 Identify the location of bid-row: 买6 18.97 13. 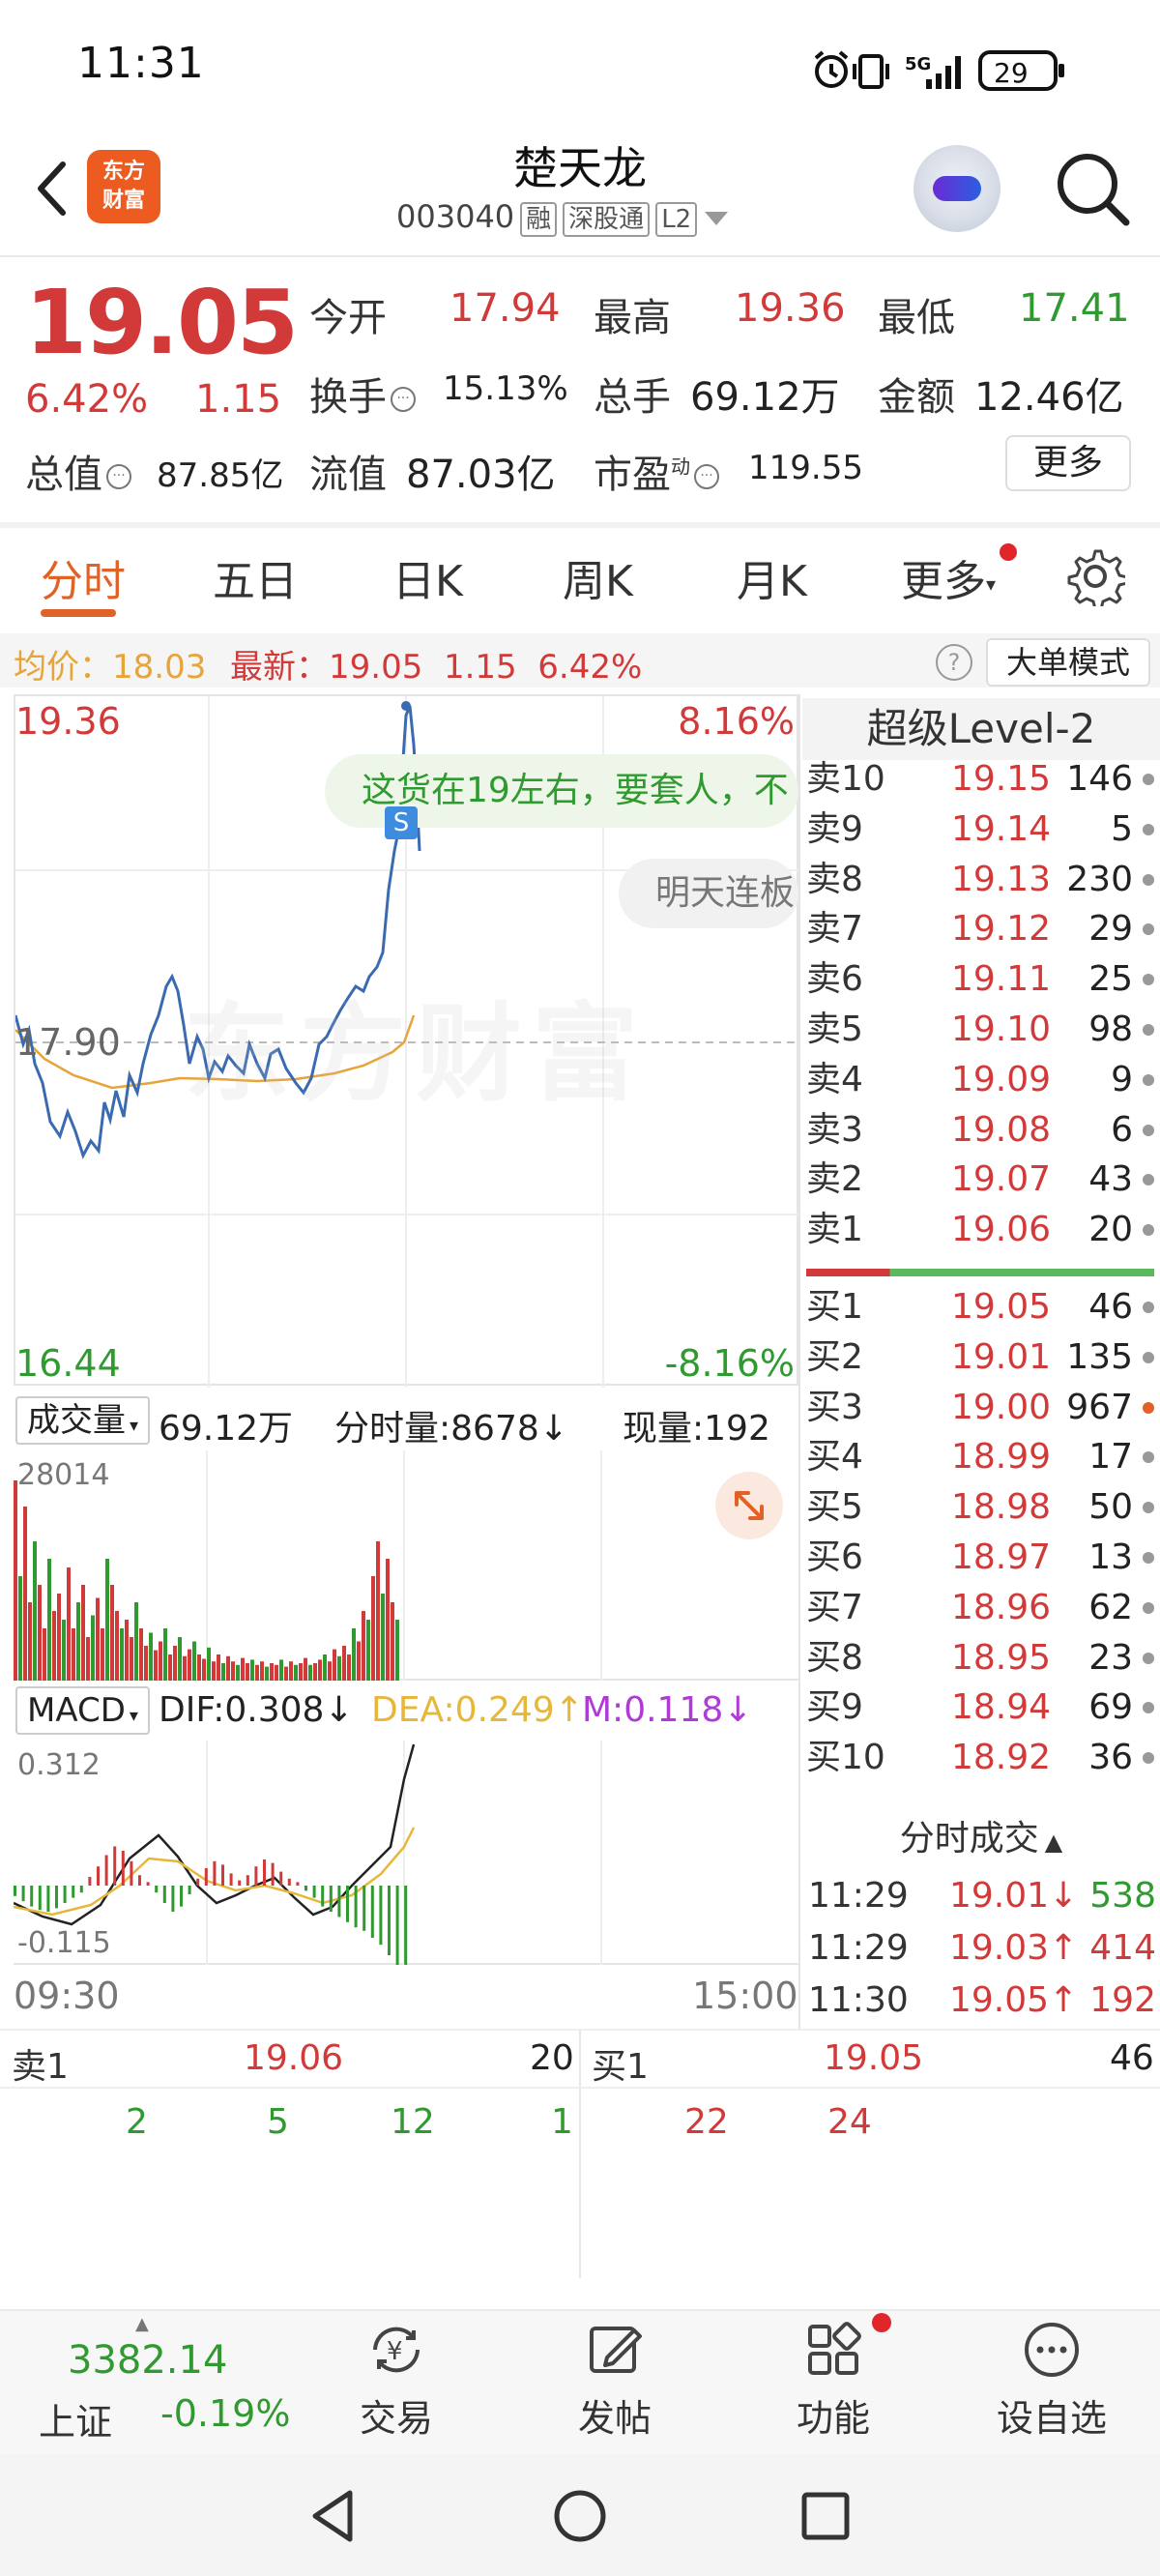
(980, 1558).